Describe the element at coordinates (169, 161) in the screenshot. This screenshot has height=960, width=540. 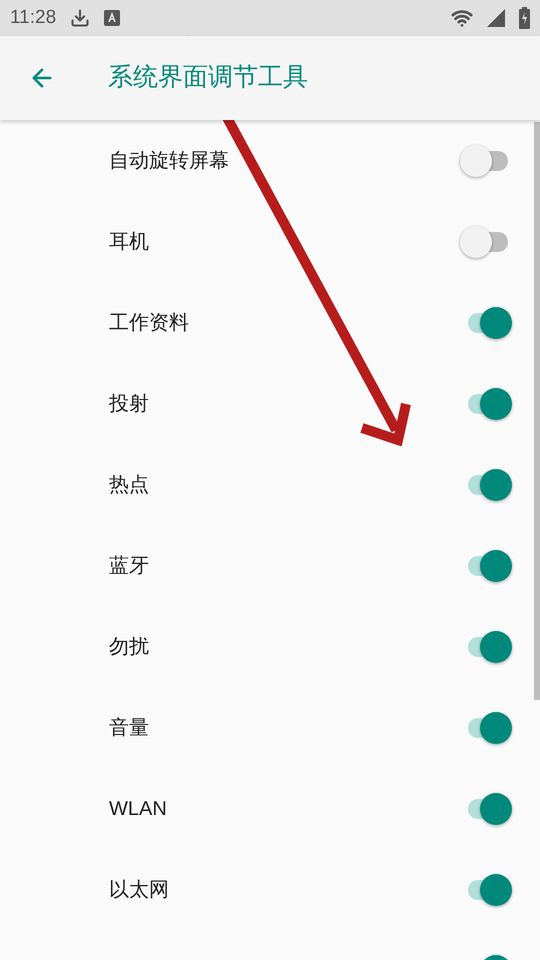
I see `row-label: 自动旋转屏幕` at that location.